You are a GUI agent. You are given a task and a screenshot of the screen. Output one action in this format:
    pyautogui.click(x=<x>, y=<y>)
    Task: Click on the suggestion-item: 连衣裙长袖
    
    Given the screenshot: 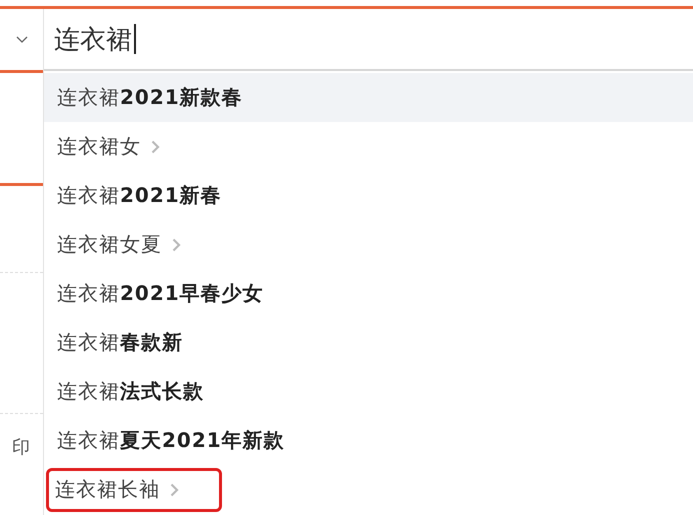 What is the action you would take?
    pyautogui.click(x=107, y=489)
    